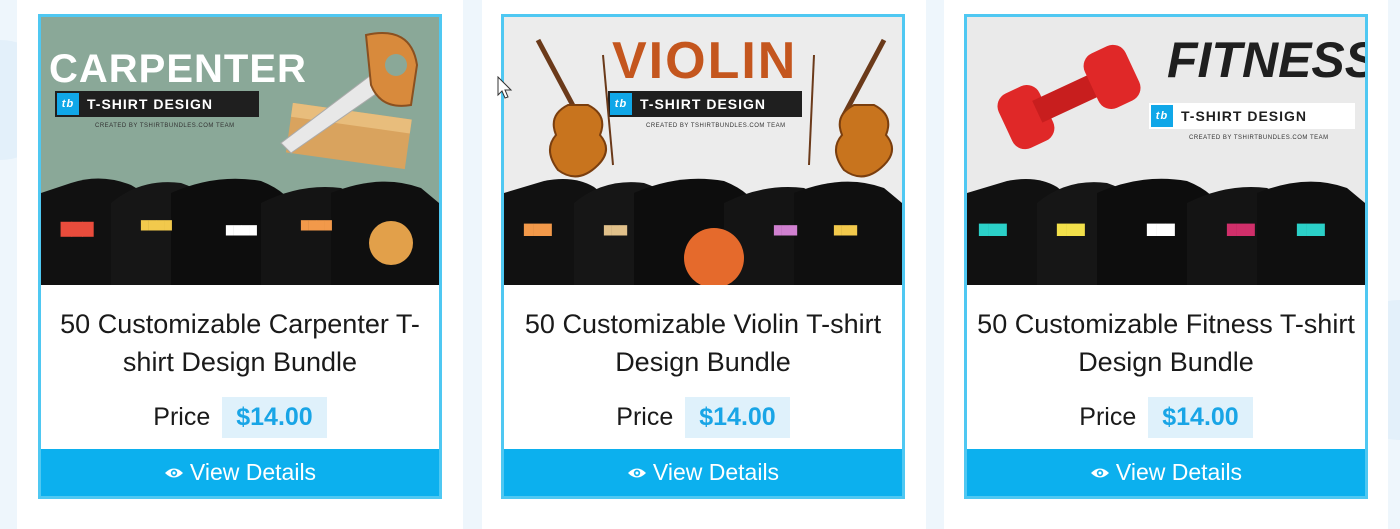 The image size is (1400, 529). I want to click on tshirt-mockups-image: ▇▇▇ ▇▇▇ ▇▇▇ ▇▇▇ ▇▇▇, so click(1166, 231).